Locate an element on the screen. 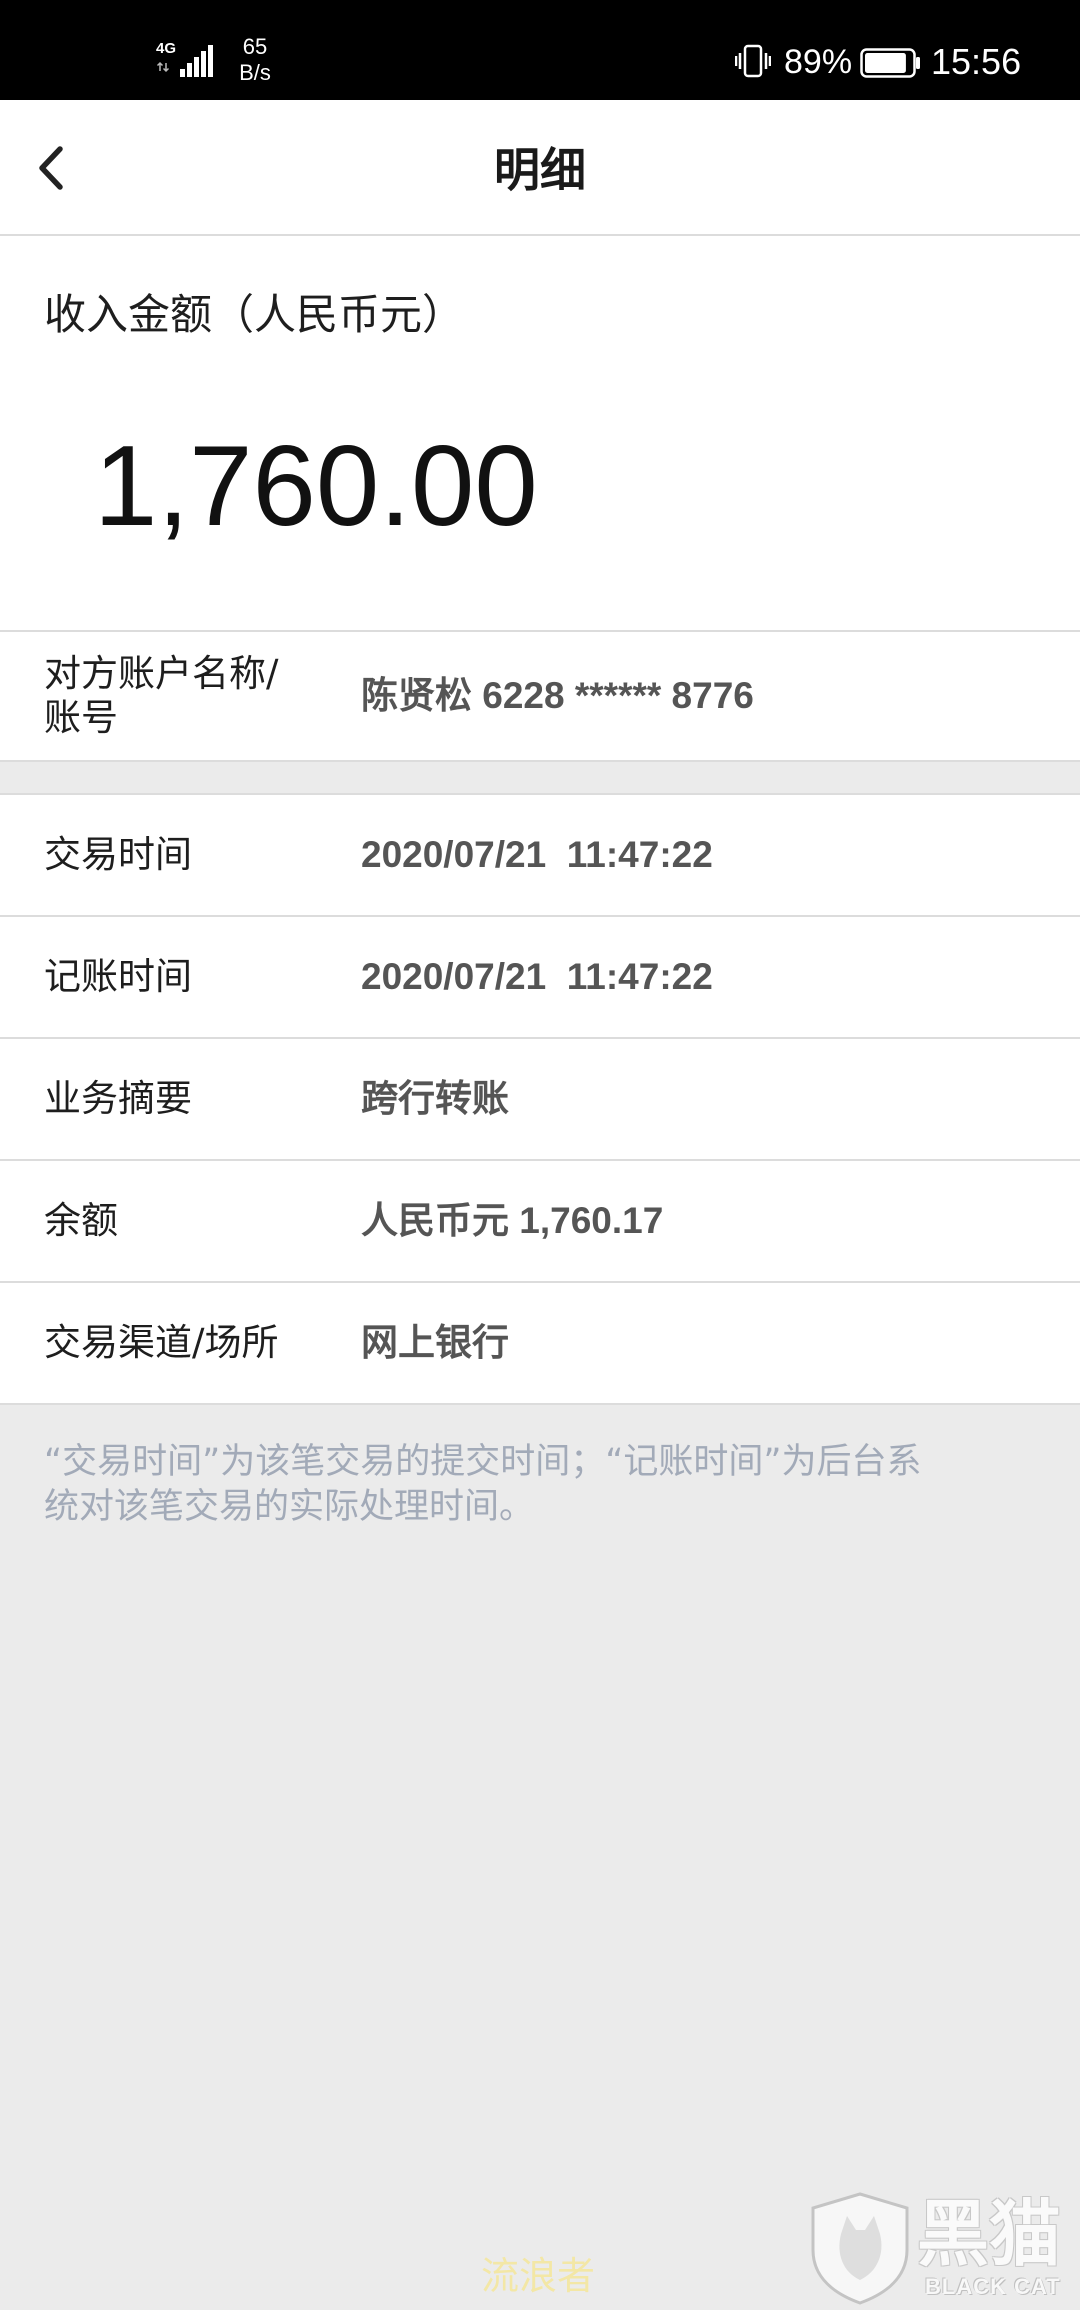 Image resolution: width=1080 pixels, height=2310 pixels. detail-row-channel: 交易渠道/场所 网上银行 is located at coordinates (540, 1344).